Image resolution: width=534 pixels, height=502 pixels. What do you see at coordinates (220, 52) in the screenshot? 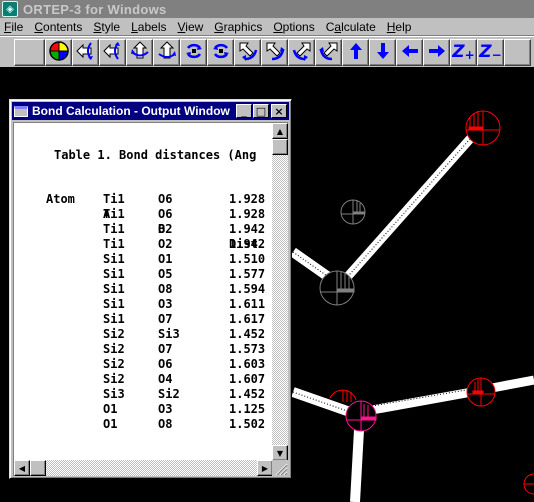
I see `spin-ccw-button` at bounding box center [220, 52].